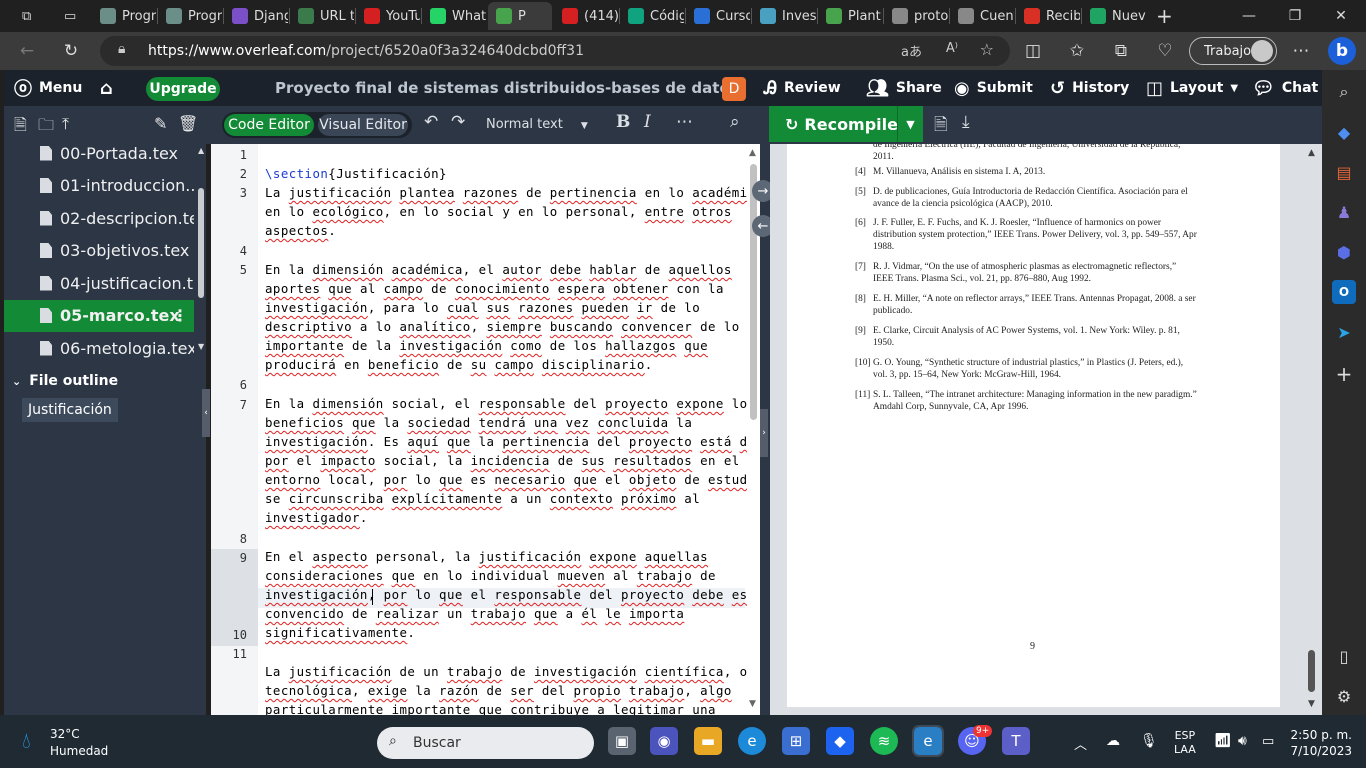 The image size is (1366, 768). What do you see at coordinates (48, 88) in the screenshot?
I see `menu-button: ⓞ Menu` at bounding box center [48, 88].